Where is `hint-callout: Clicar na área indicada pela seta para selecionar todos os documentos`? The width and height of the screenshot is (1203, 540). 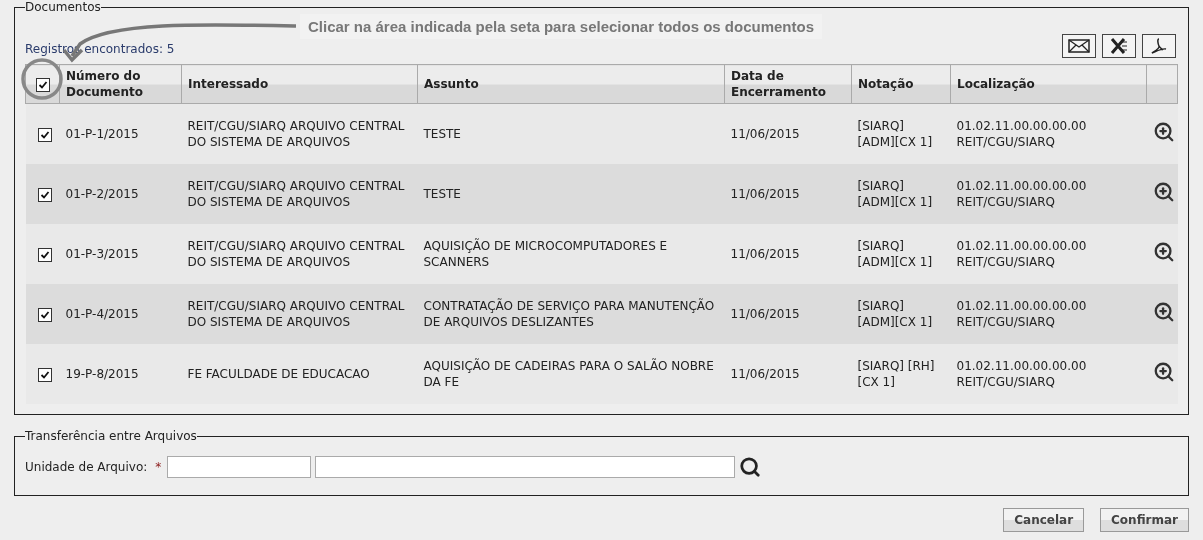
hint-callout: Clicar na área indicada pela seta para selecionar todos os documentos is located at coordinates (561, 26).